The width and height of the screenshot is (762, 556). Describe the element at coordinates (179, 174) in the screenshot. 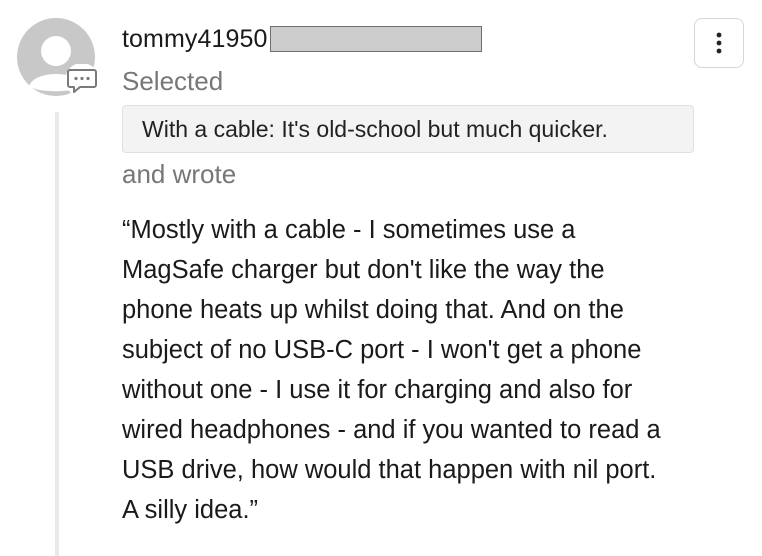

I see `wrote-label: and wrote` at that location.